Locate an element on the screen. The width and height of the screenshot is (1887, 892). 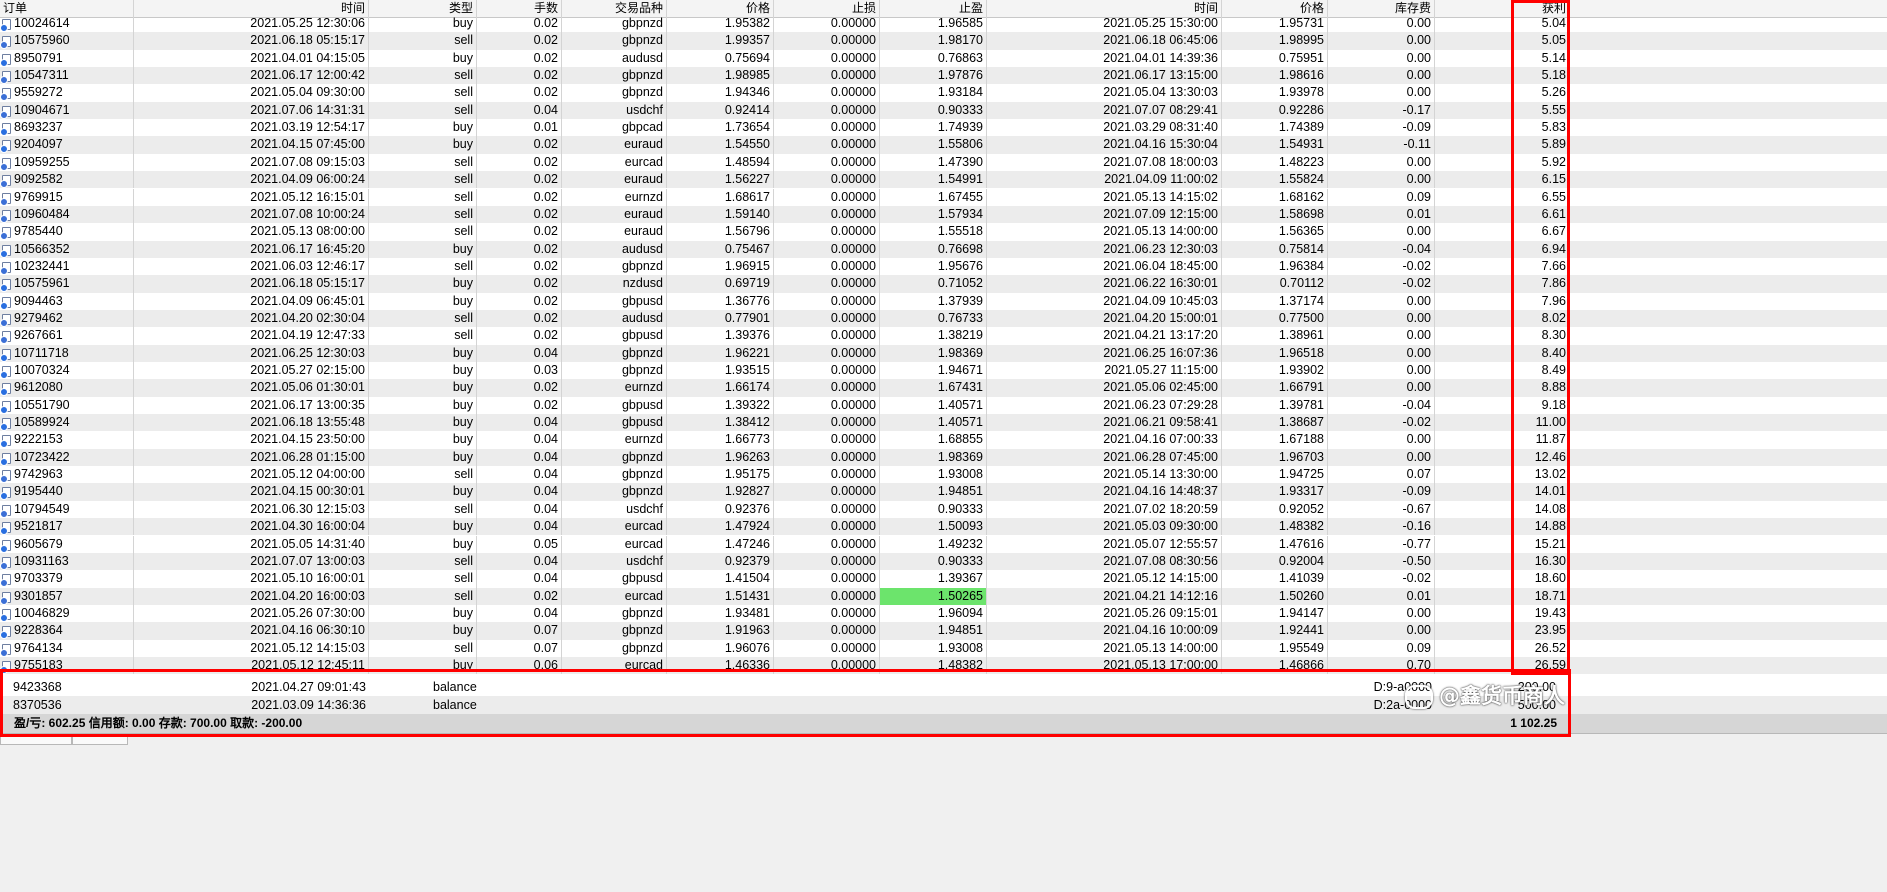
cell-take-profit: 1.94671 is located at coordinates (933, 371).